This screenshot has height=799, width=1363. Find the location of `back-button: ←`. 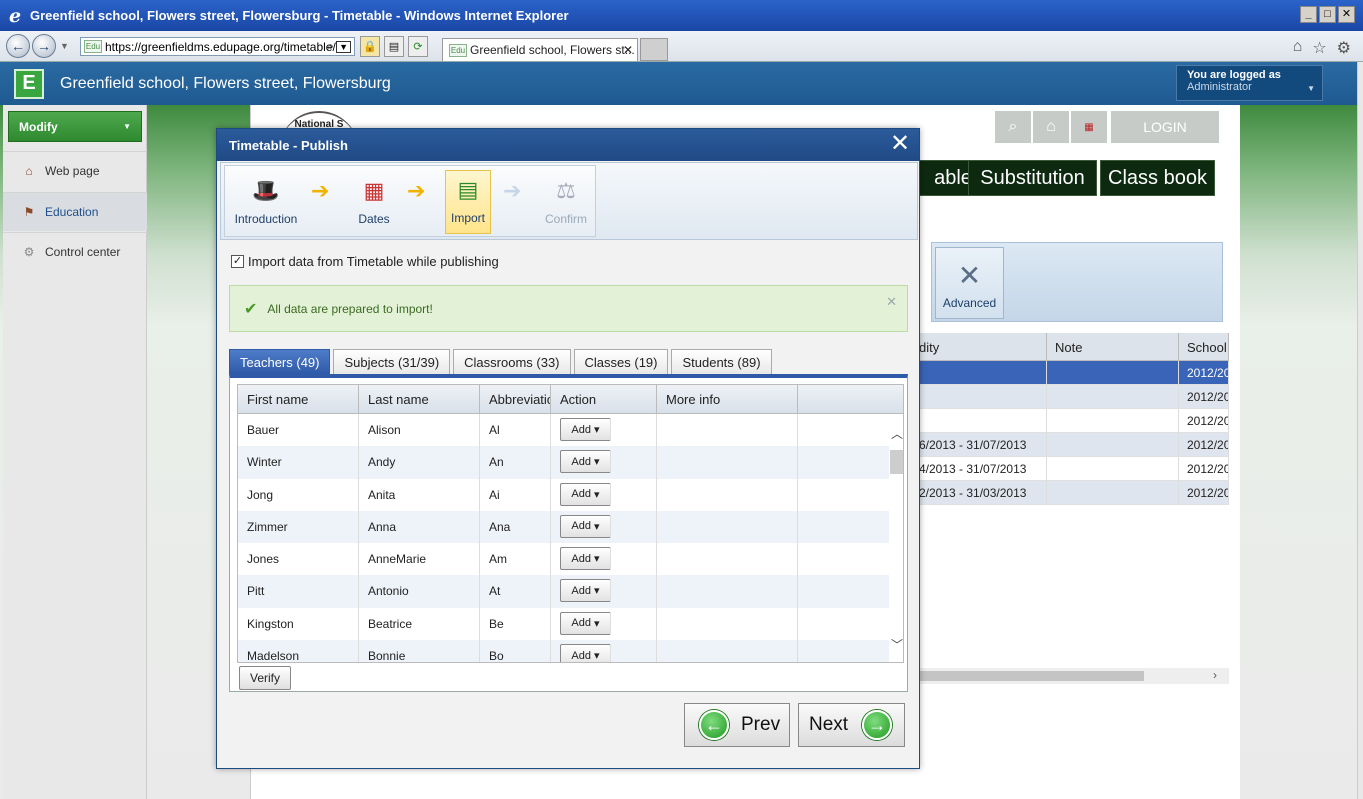

back-button: ← is located at coordinates (18, 46).